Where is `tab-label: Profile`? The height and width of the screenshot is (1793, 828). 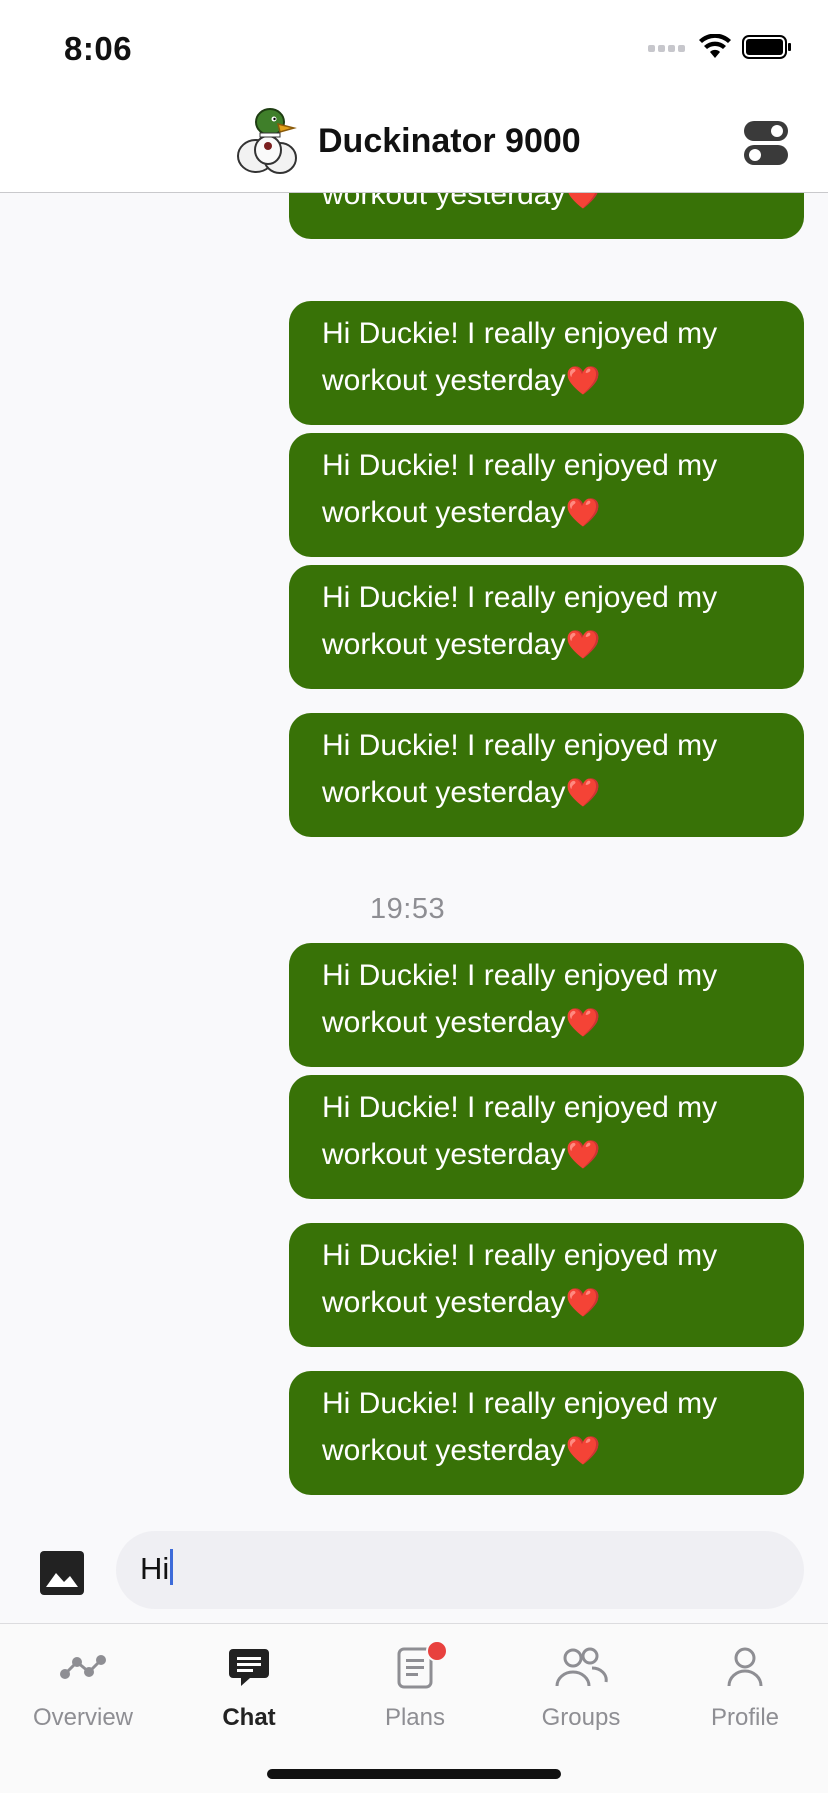
tab-label: Profile is located at coordinates (745, 1717).